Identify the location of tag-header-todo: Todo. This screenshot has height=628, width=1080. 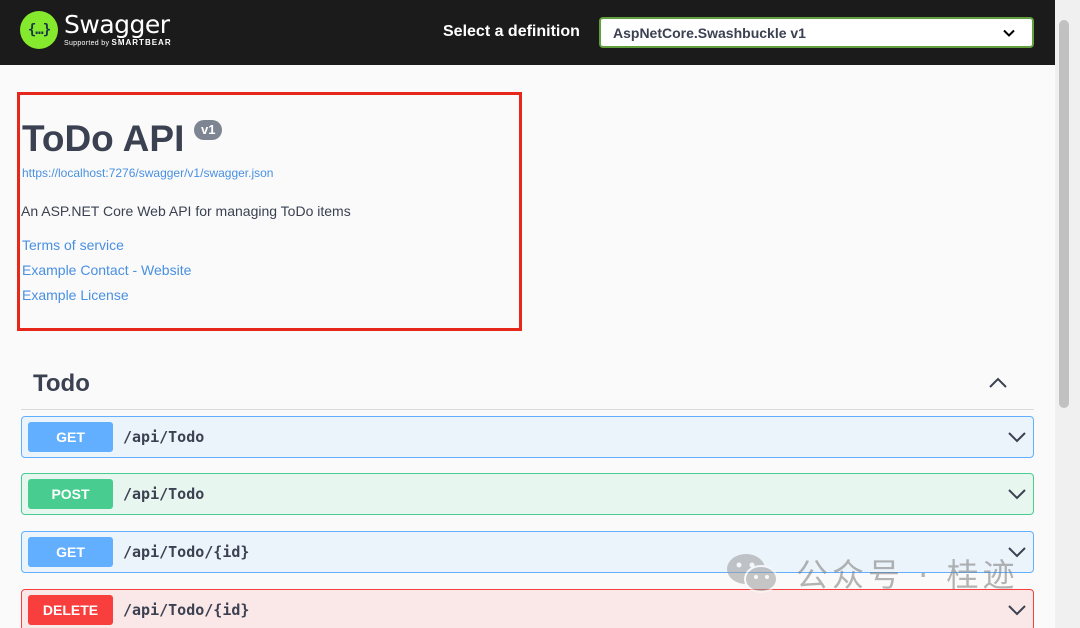
(527, 385).